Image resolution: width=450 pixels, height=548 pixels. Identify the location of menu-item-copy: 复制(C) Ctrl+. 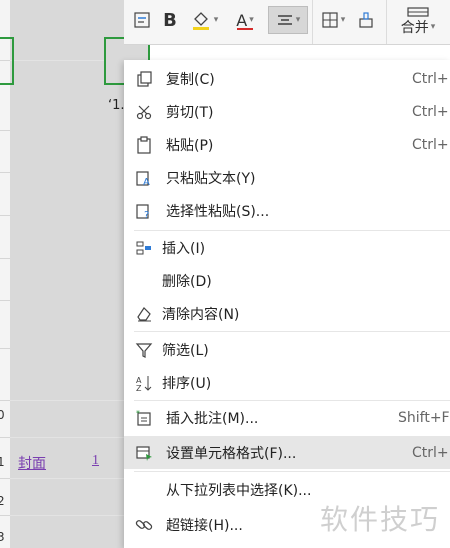
(287, 78).